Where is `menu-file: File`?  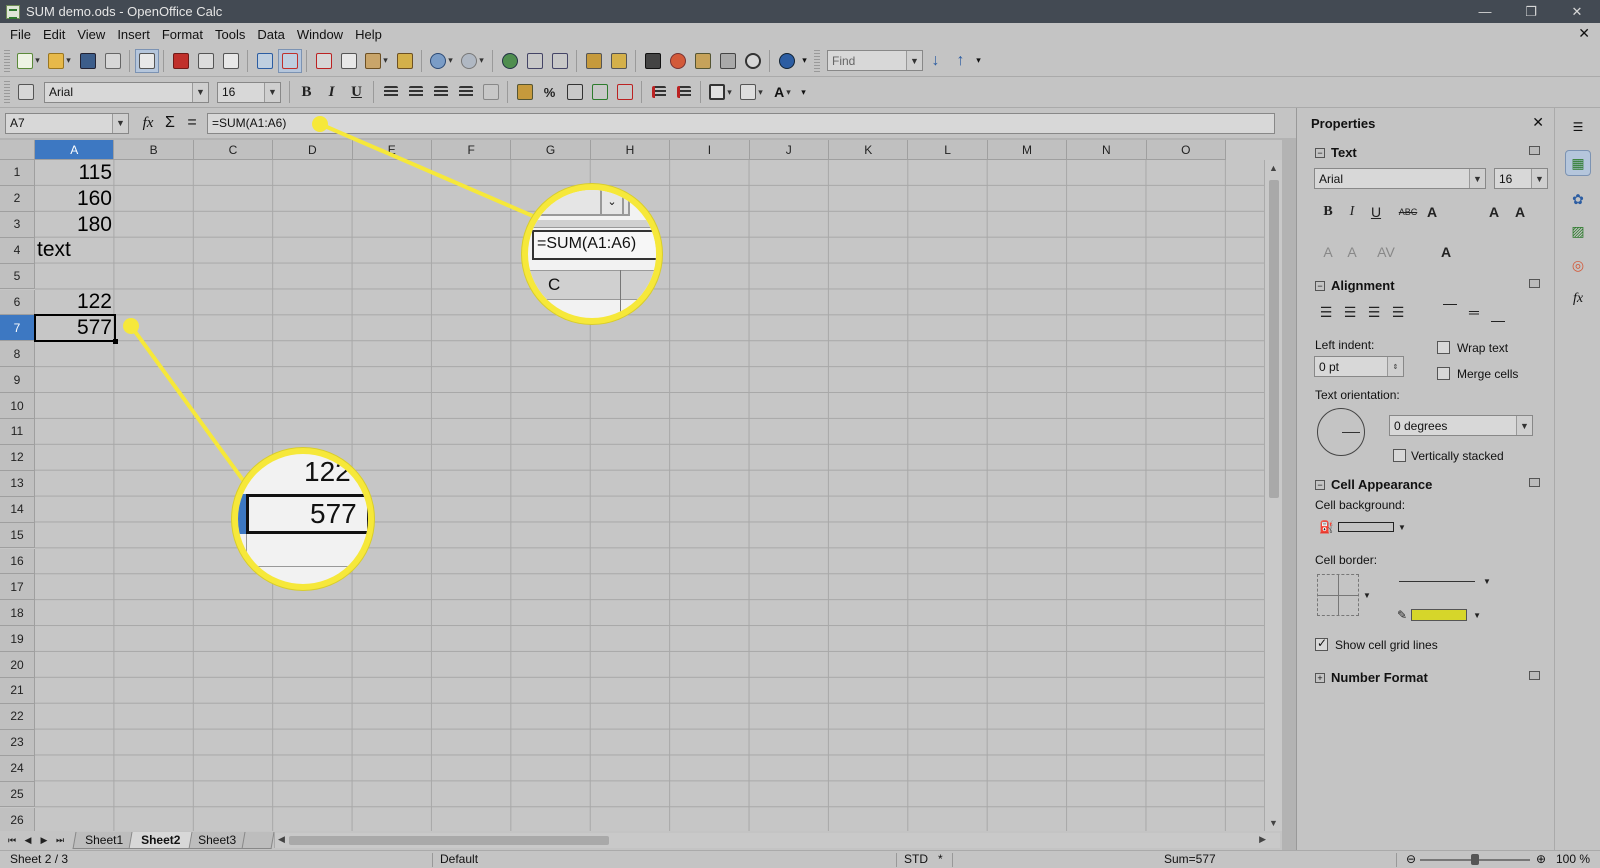
menu-file: File is located at coordinates (20, 34).